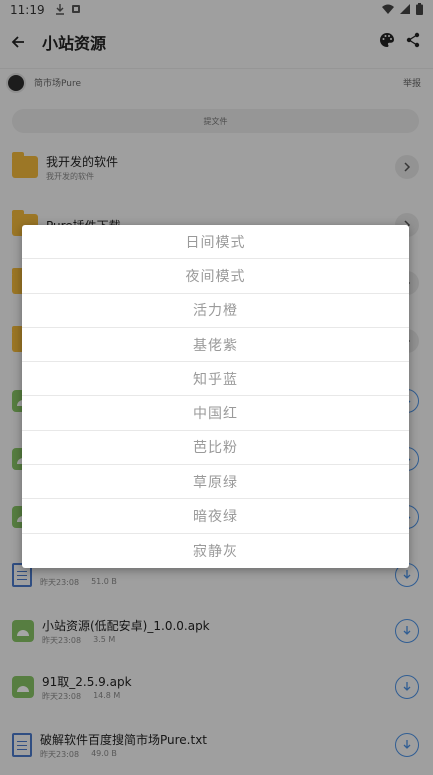 This screenshot has width=433, height=775. What do you see at coordinates (215, 413) in the screenshot?
I see `theme-option-red: 中国红` at bounding box center [215, 413].